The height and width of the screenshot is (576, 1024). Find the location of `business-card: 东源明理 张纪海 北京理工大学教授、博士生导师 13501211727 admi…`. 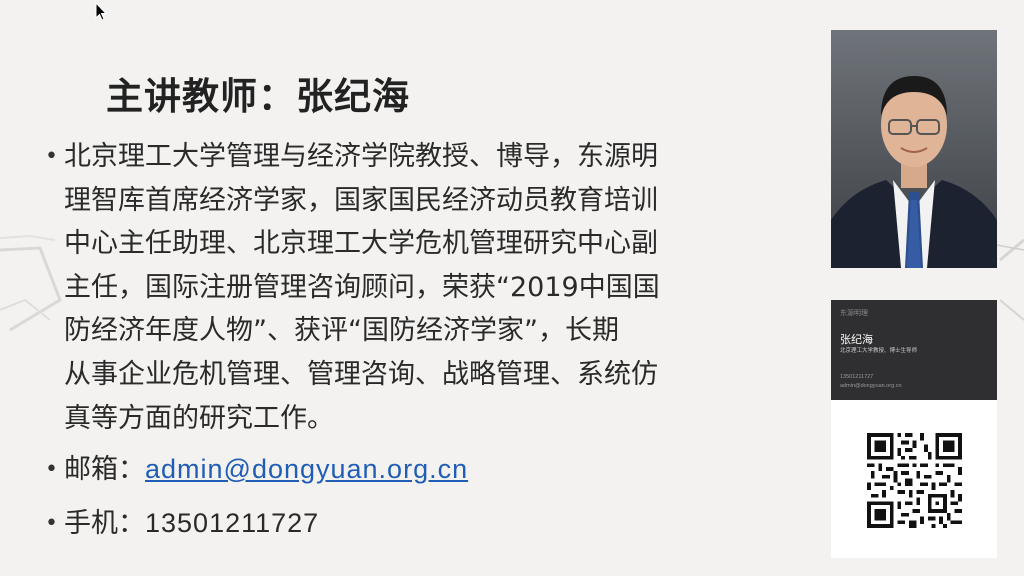

business-card: 东源明理 张纪海 北京理工大学教授、博士生导师 13501211727 admi… is located at coordinates (914, 429).